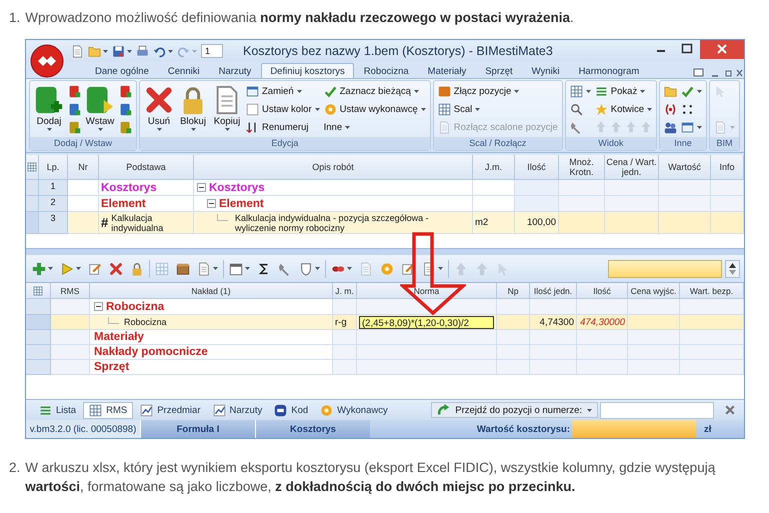  What do you see at coordinates (523, 429) in the screenshot?
I see `total-label: Wartość kosztorysu:` at bounding box center [523, 429].